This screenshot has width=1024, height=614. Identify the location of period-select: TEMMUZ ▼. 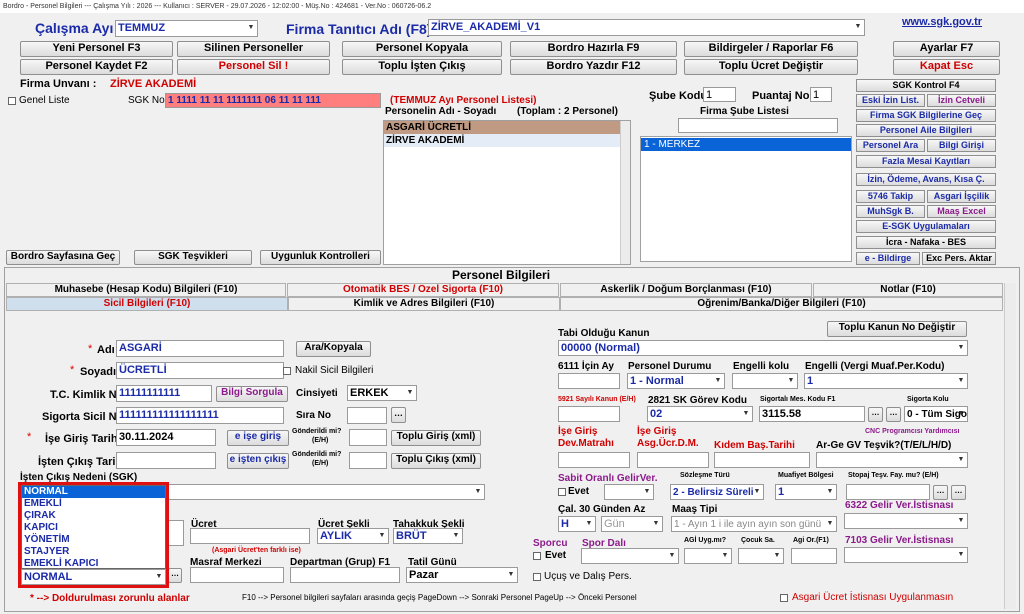
(186, 28).